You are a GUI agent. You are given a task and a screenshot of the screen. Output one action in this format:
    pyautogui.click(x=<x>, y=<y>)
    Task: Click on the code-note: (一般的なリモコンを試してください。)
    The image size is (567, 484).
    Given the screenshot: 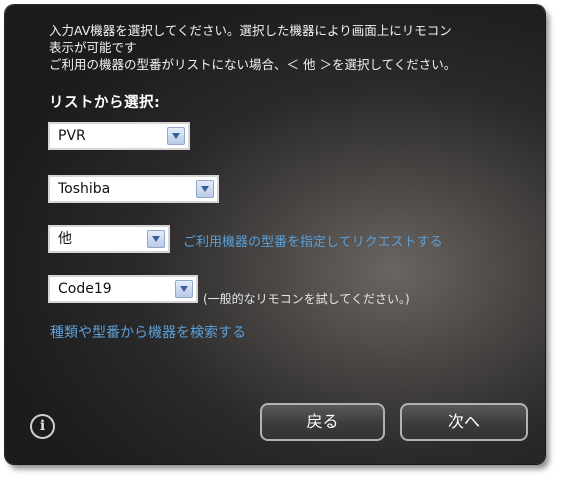 What is the action you would take?
    pyautogui.click(x=306, y=299)
    